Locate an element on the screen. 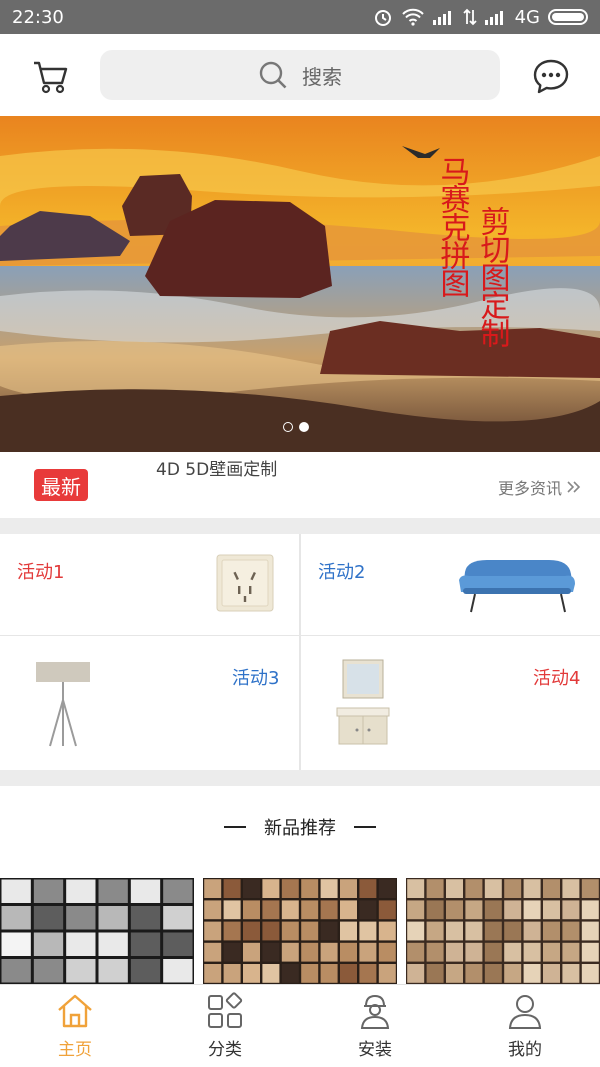 This screenshot has height=1067, width=600. bottom-tab-bar: 主页 分类 安装 我的 is located at coordinates (300, 1025).